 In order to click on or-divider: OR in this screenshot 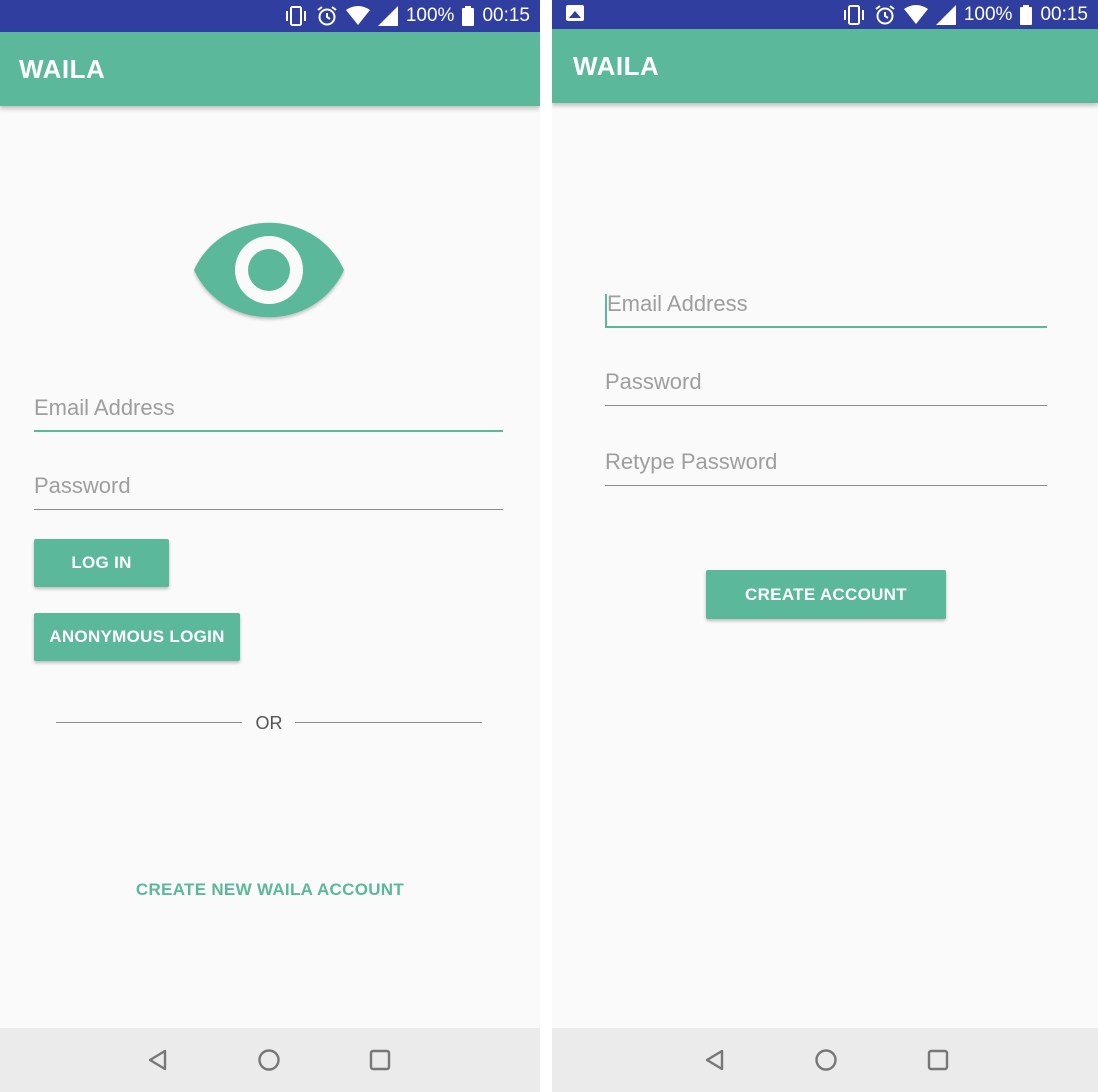, I will do `click(269, 724)`.